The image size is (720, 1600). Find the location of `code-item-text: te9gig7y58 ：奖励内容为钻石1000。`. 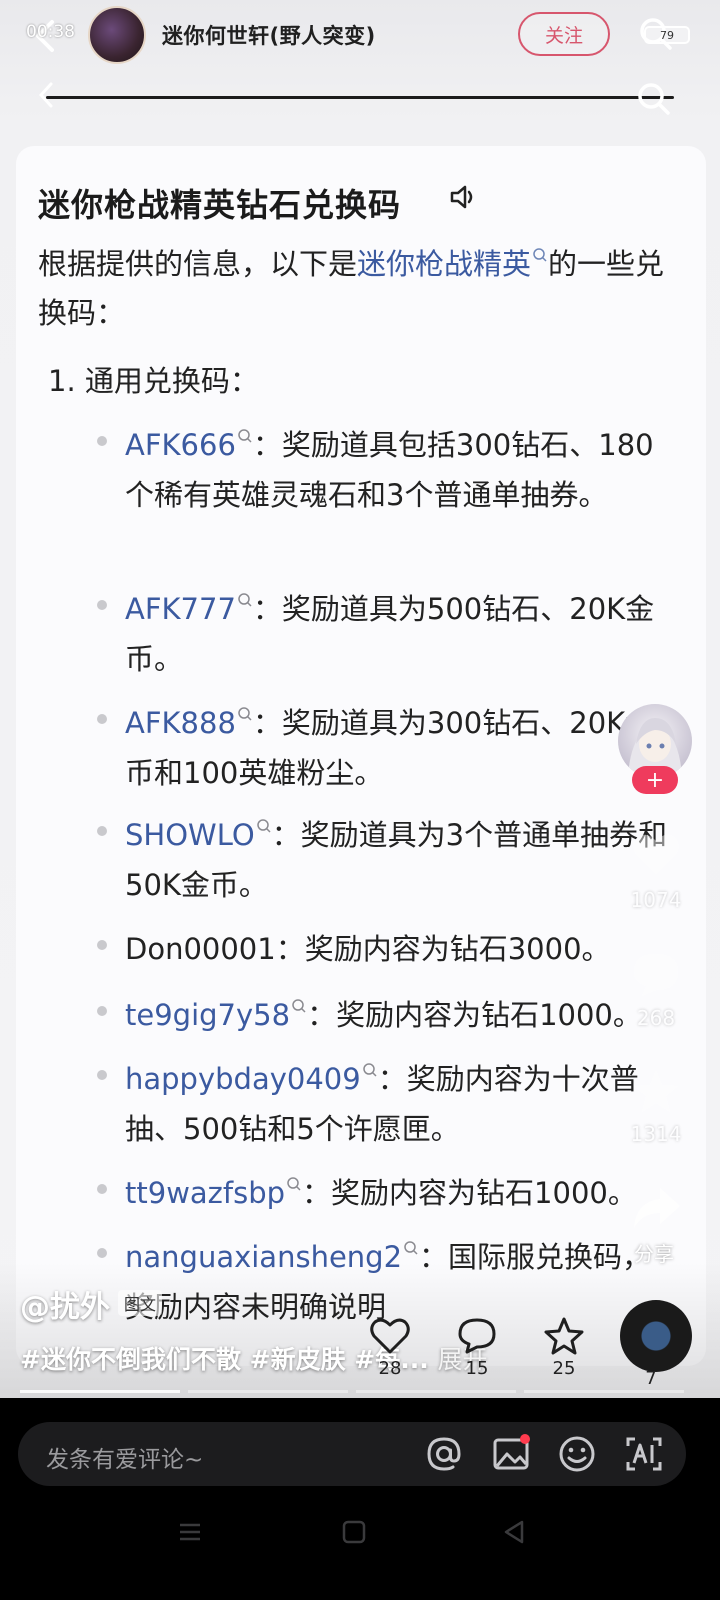

code-item-text: te9gig7y58 ：奖励内容为钻石1000。 is located at coordinates (397, 1015).